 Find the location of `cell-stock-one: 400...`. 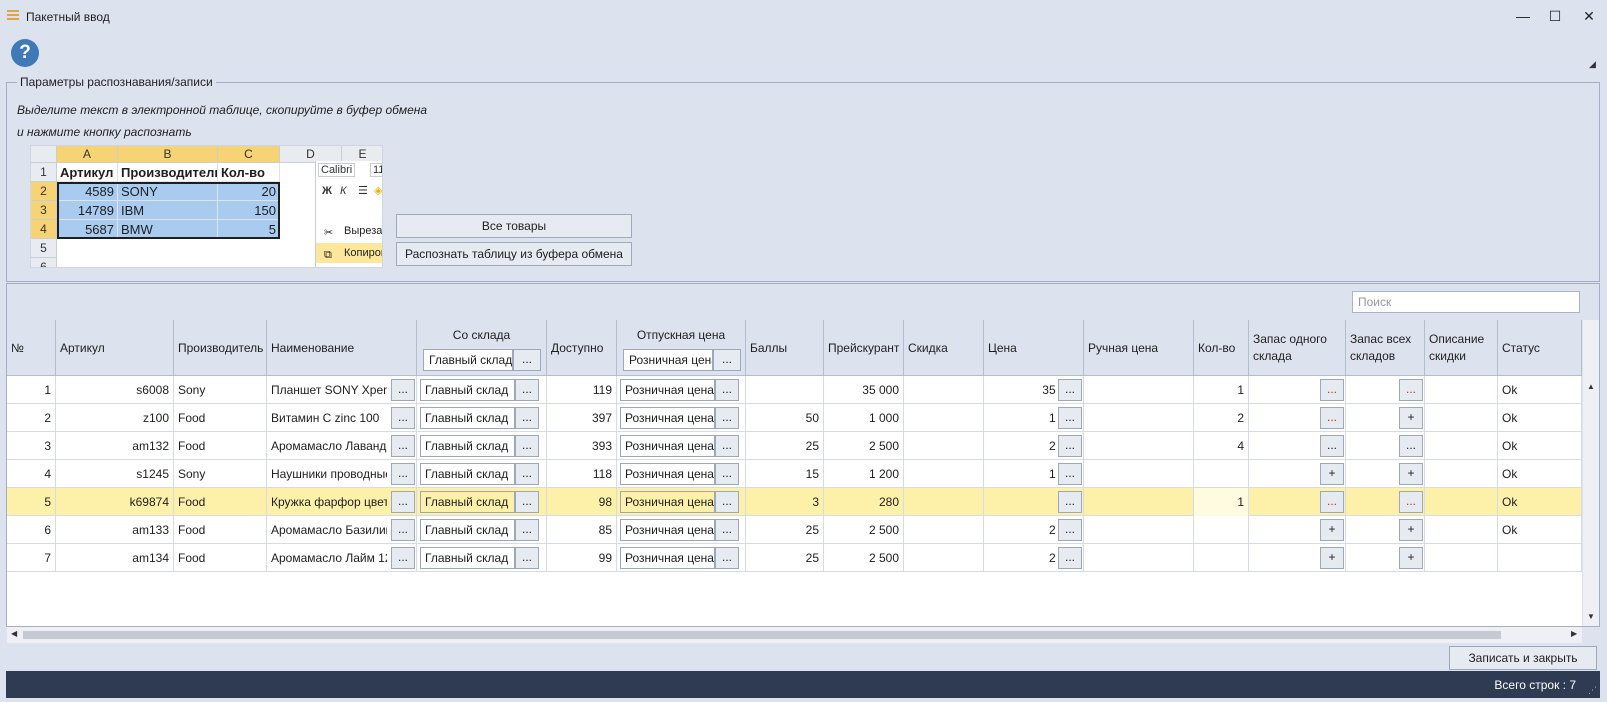

cell-stock-one: 400... is located at coordinates (1297, 418).